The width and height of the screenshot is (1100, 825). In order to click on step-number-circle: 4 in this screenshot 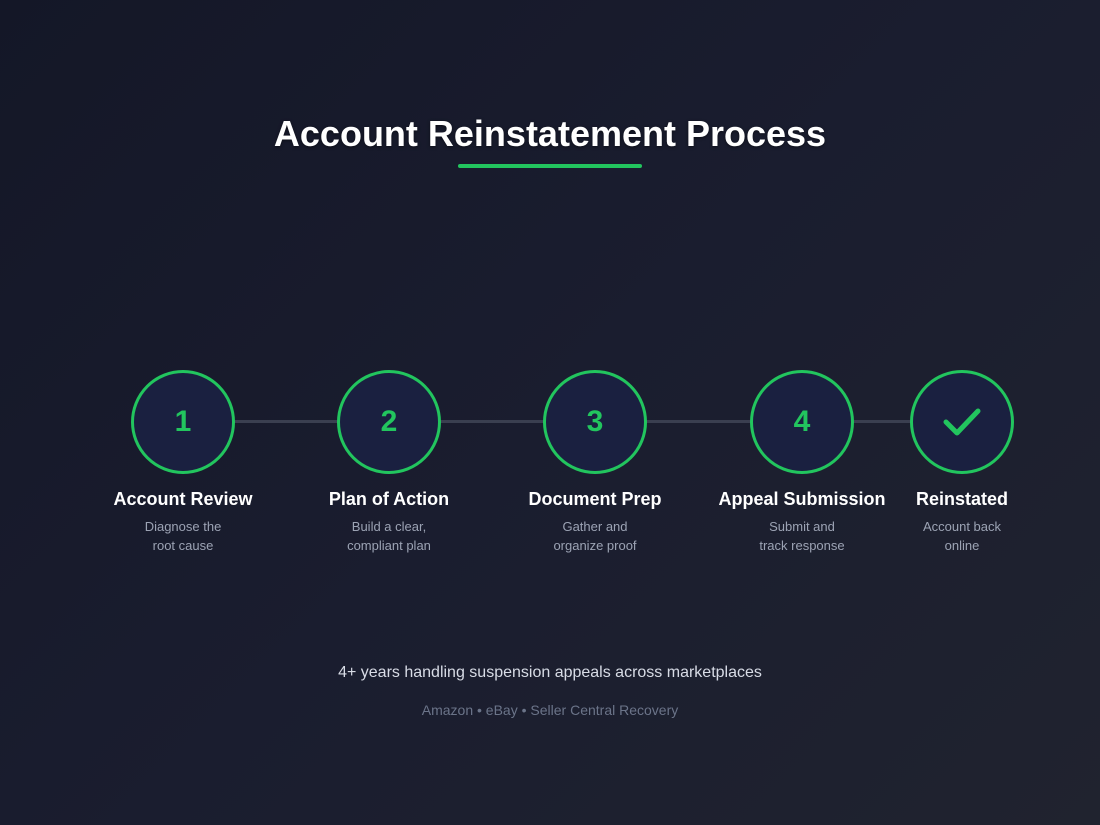, I will do `click(802, 422)`.